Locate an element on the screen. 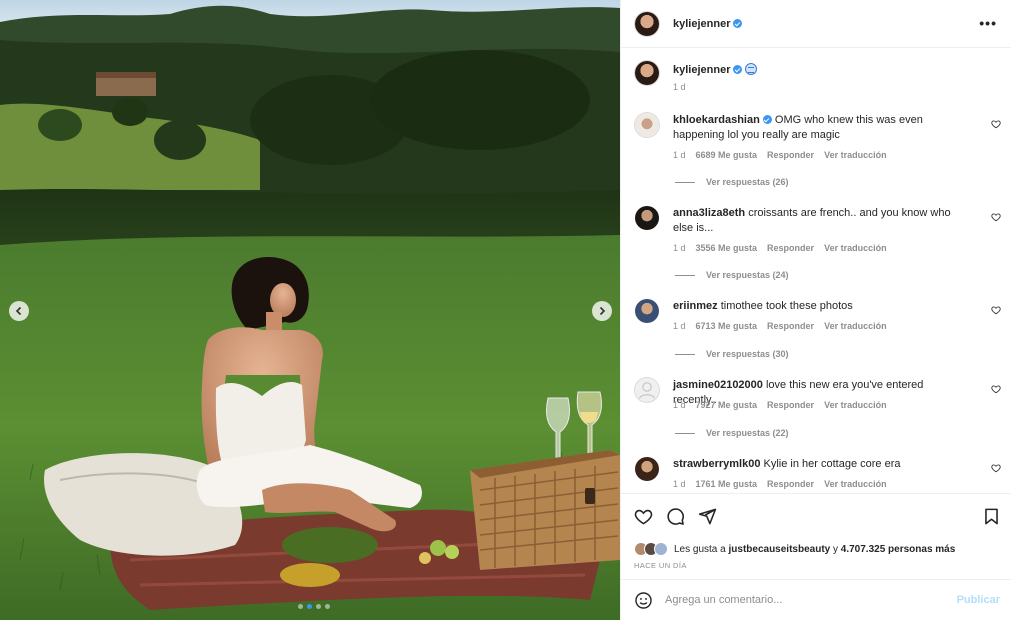  author-avatar is located at coordinates (647, 23).